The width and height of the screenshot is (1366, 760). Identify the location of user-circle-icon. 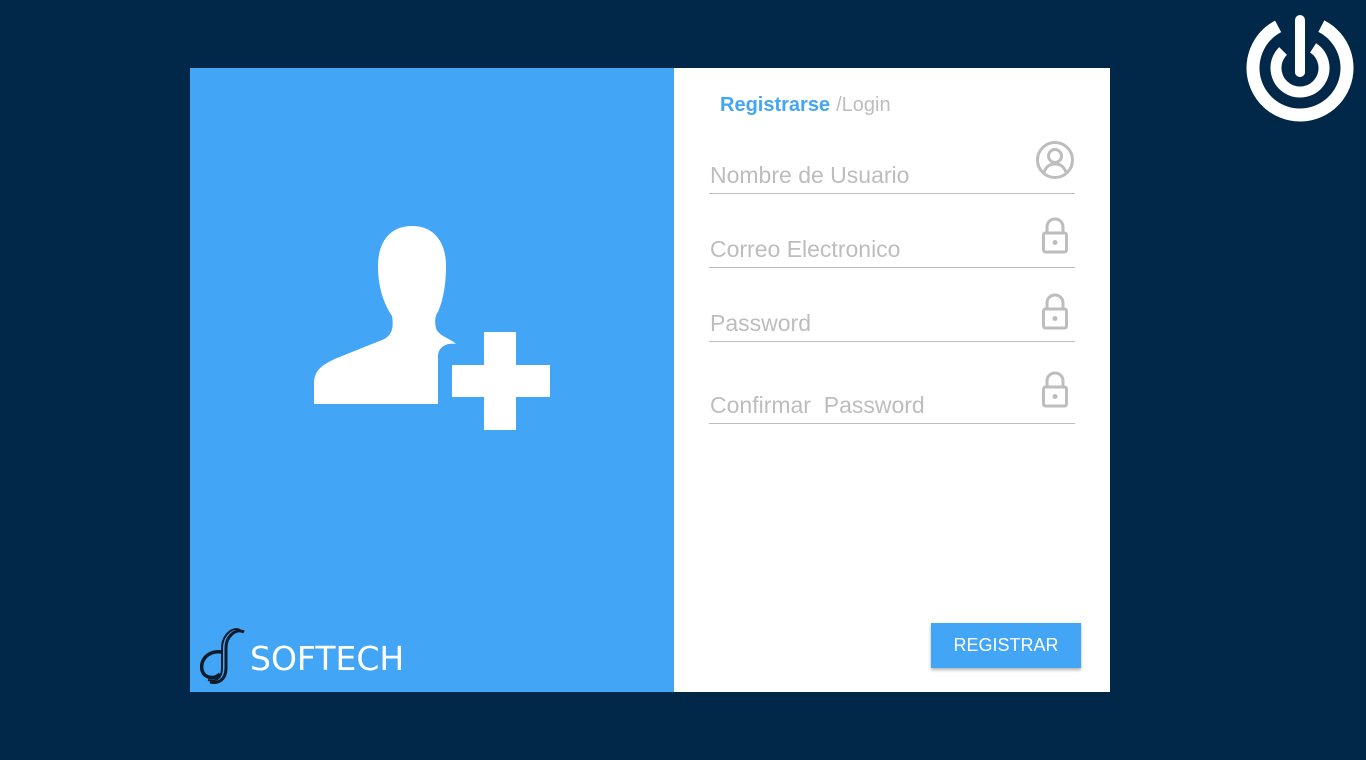
(1055, 160).